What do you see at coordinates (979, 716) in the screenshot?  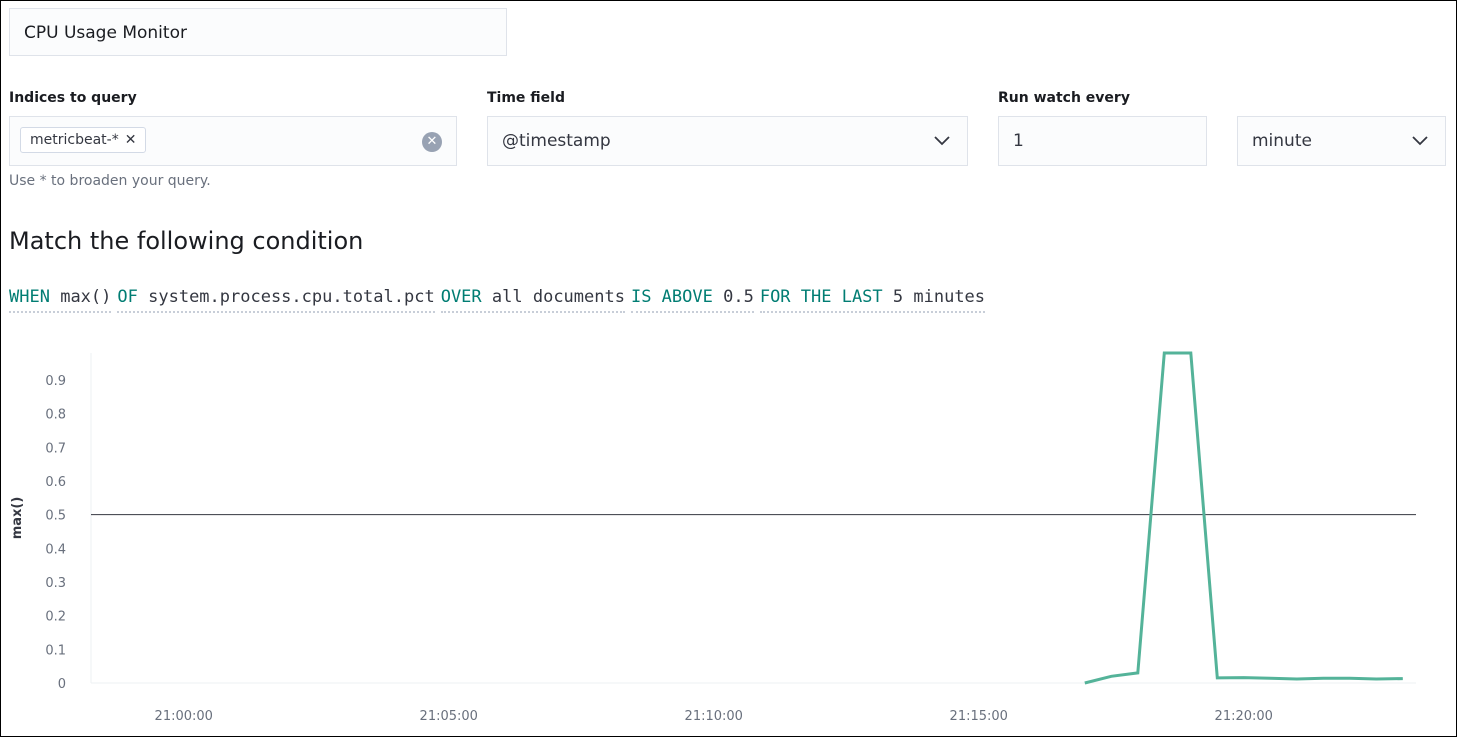 I see `x-tick-label: 21:15:00` at bounding box center [979, 716].